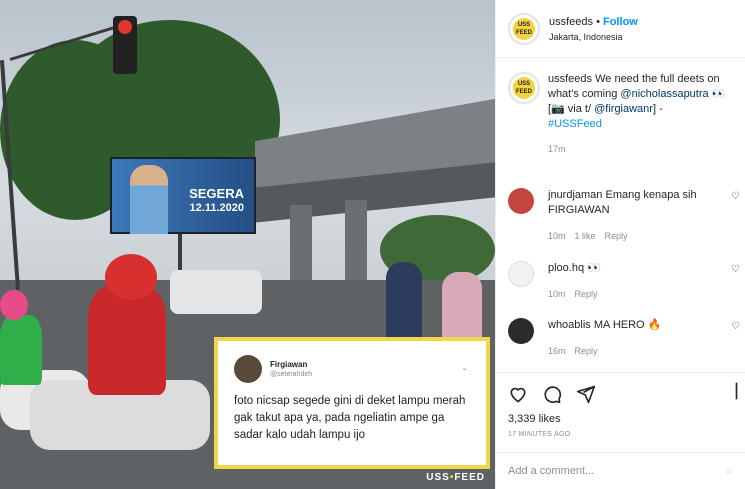 This screenshot has height=489, width=745. I want to click on post-timestamp: 17 MINUTES AGO, so click(621, 434).